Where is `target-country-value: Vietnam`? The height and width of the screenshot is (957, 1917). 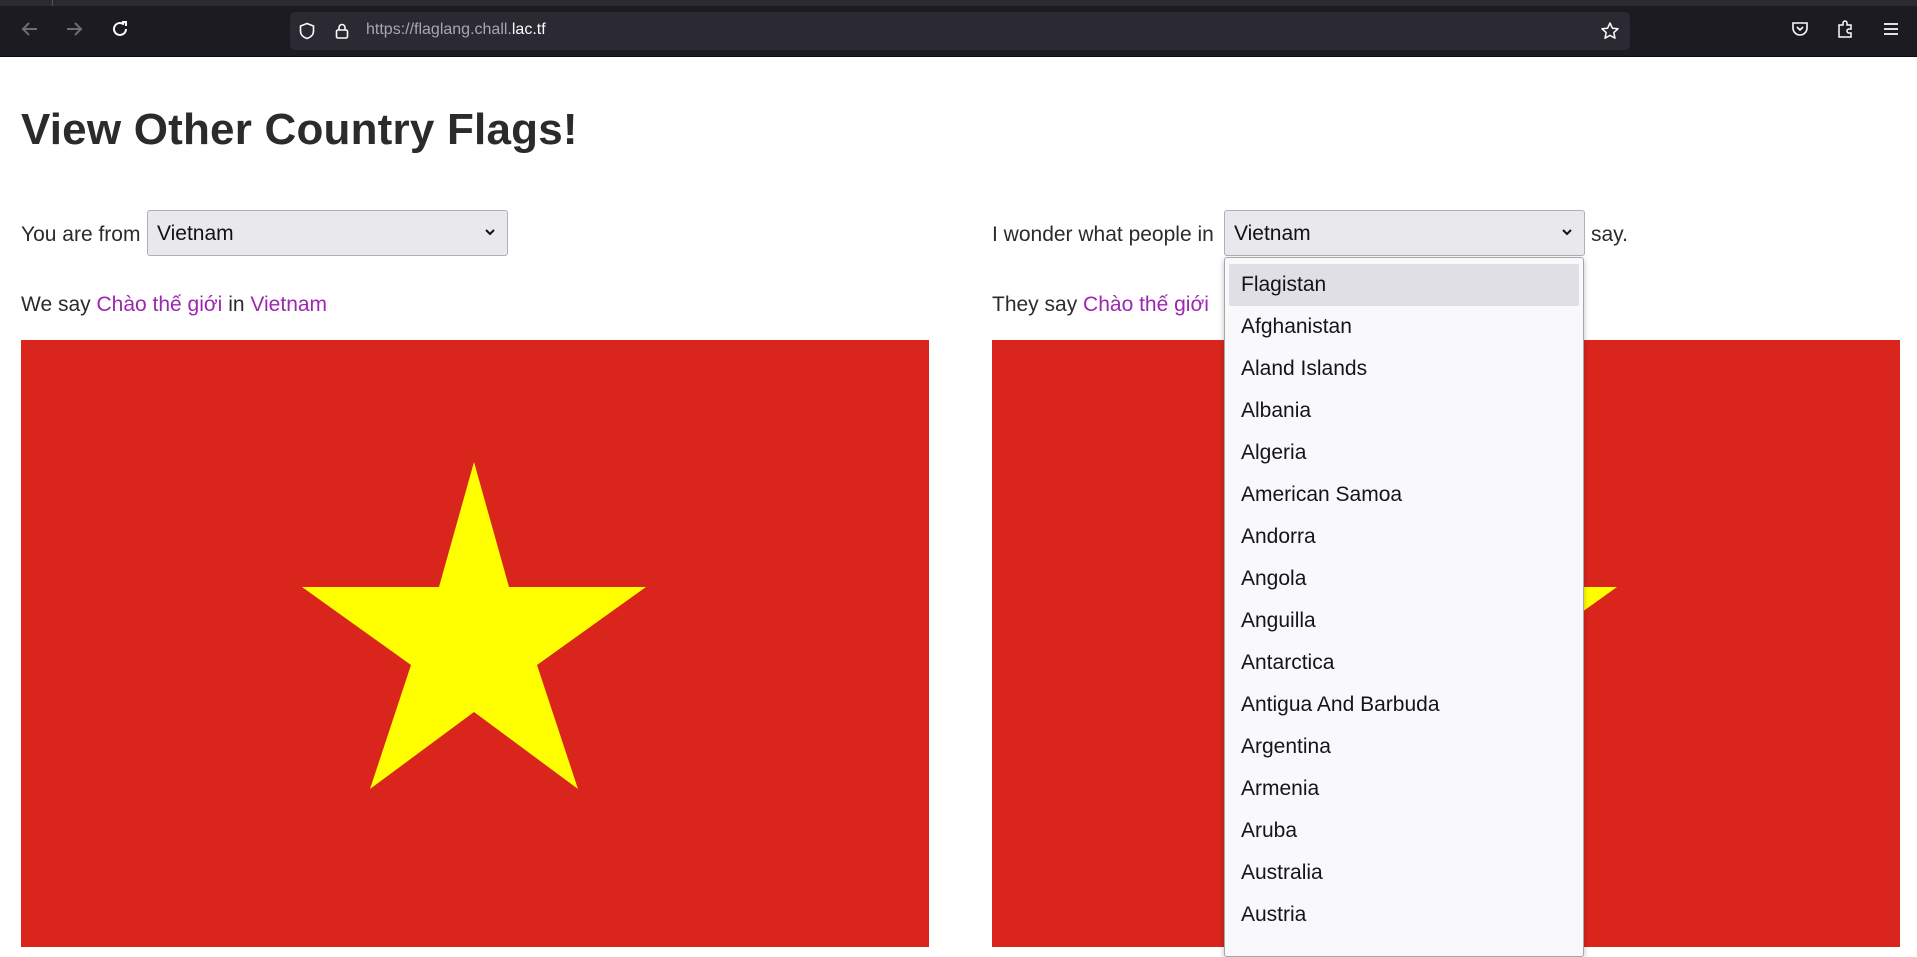 target-country-value: Vietnam is located at coordinates (1272, 233).